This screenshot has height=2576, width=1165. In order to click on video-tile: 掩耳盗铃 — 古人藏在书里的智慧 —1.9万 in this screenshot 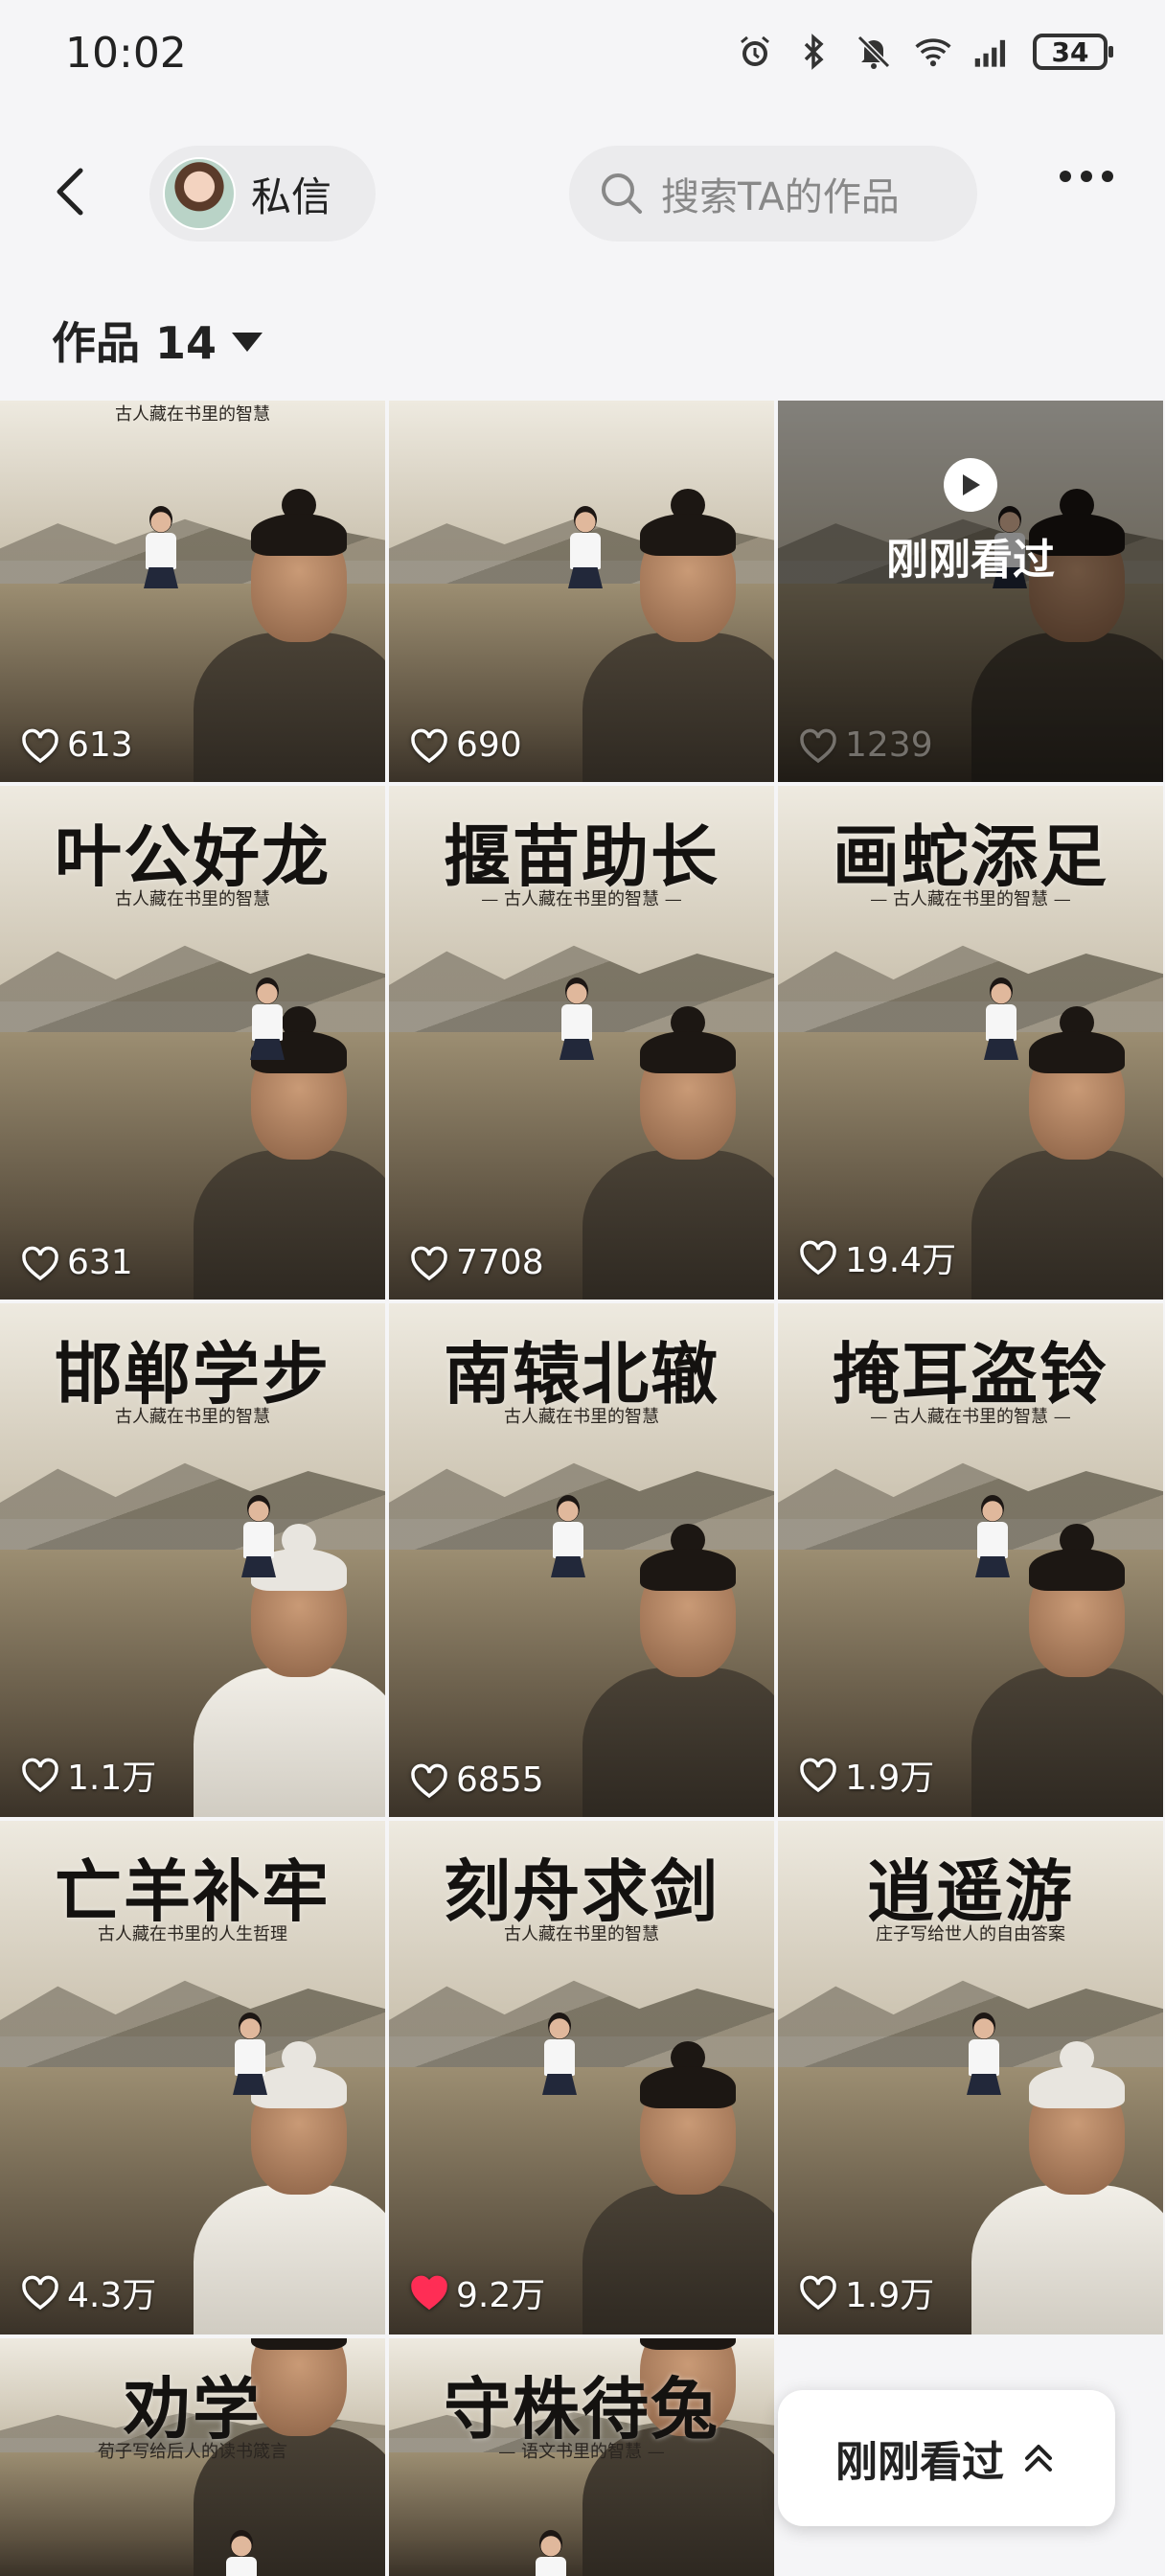, I will do `click(971, 1560)`.